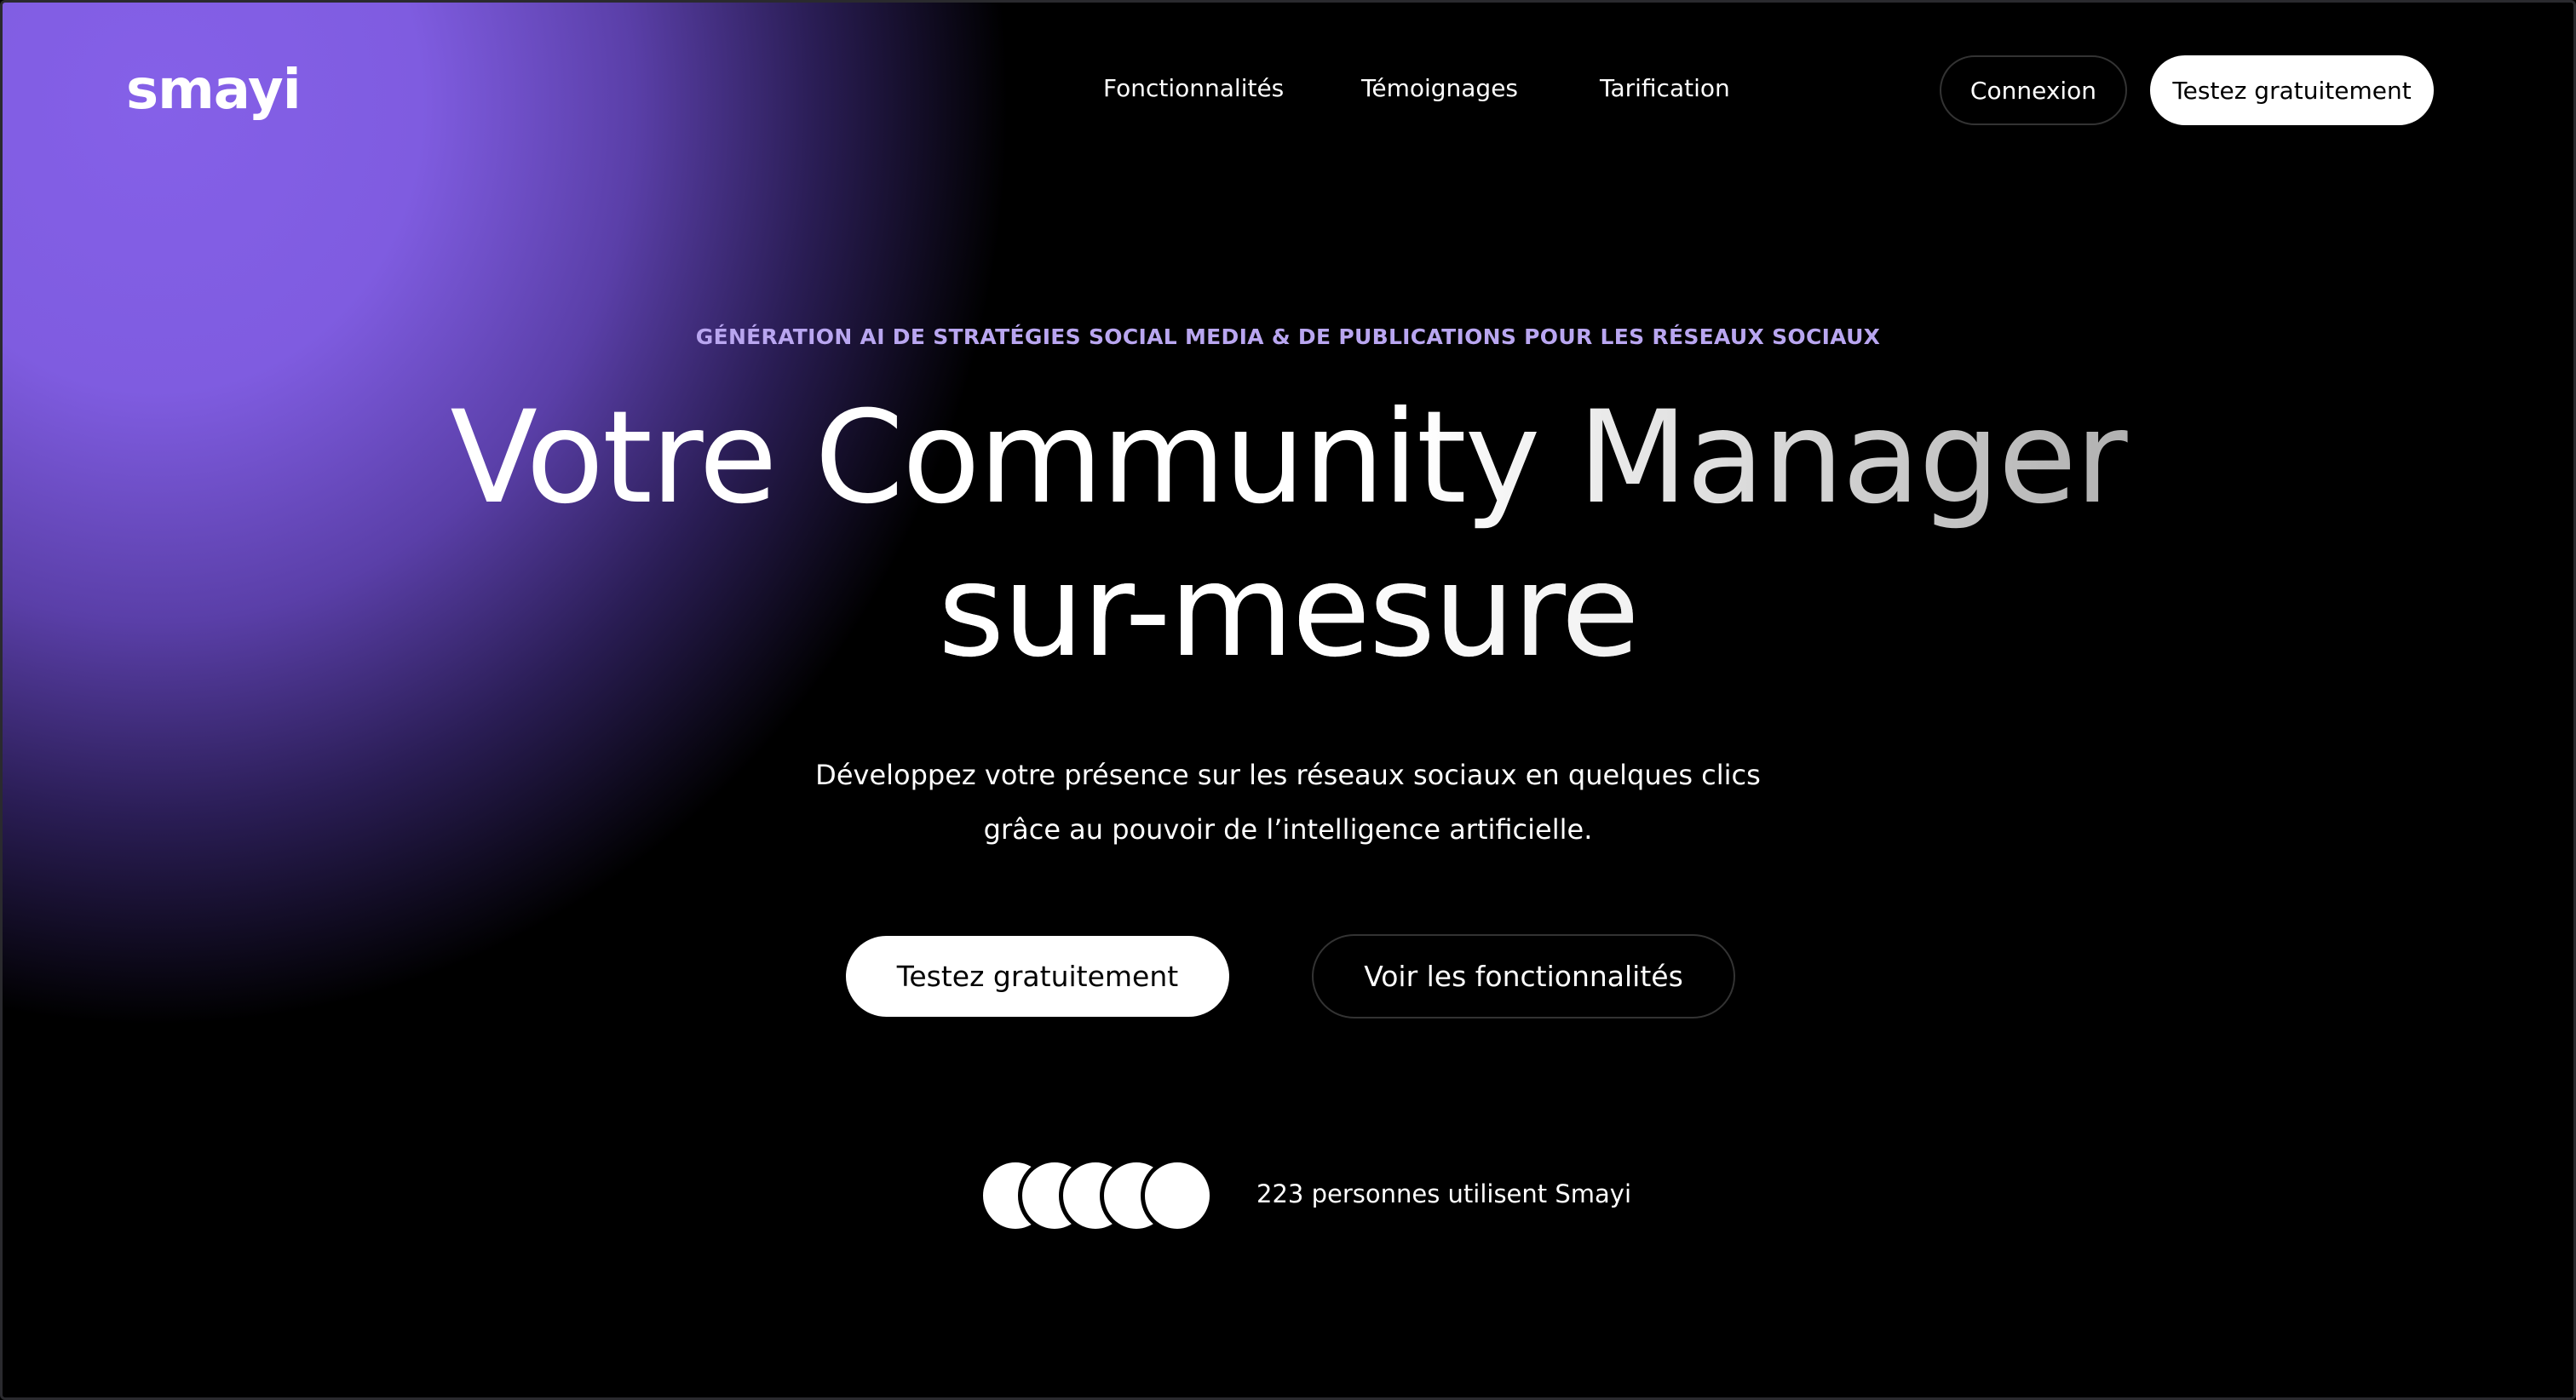 The width and height of the screenshot is (2576, 1400). I want to click on user-count-text: 223 personnes utilisent Smayi, so click(1444, 1194).